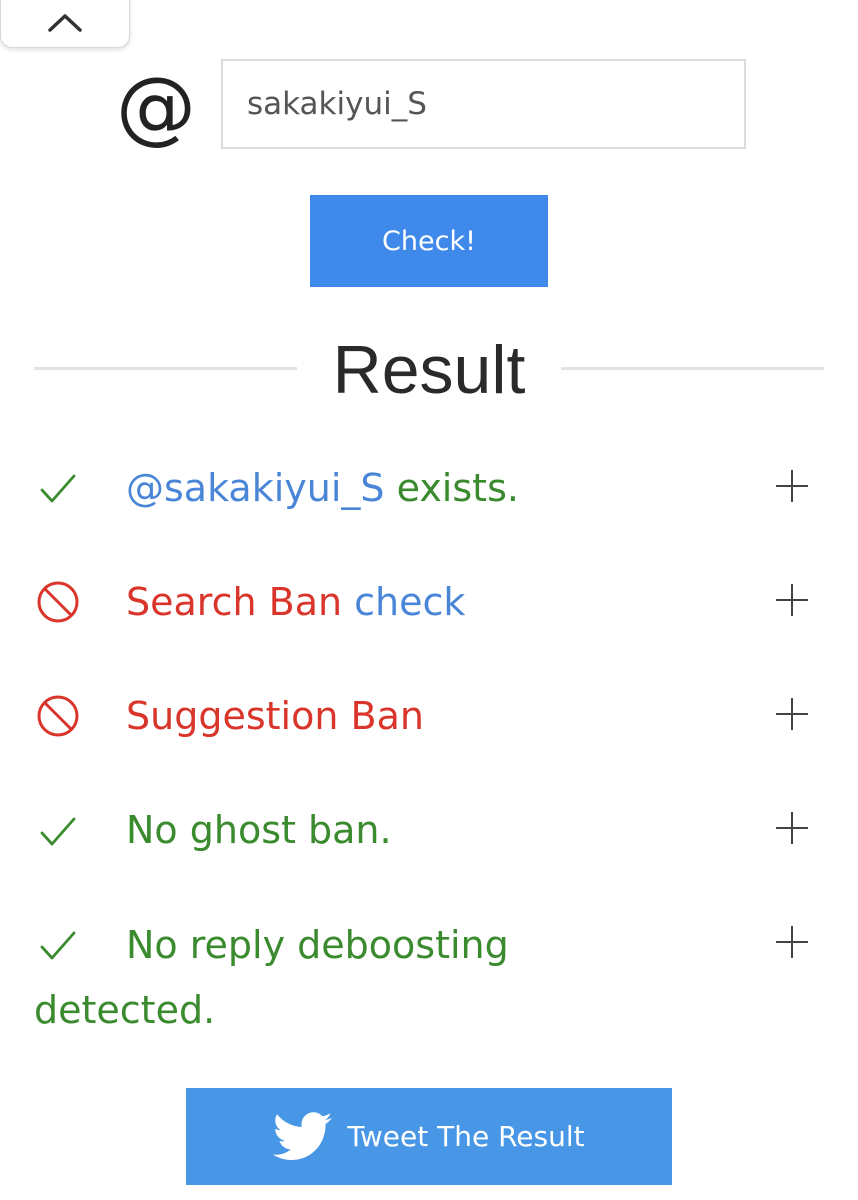  I want to click on username-input, so click(483, 104).